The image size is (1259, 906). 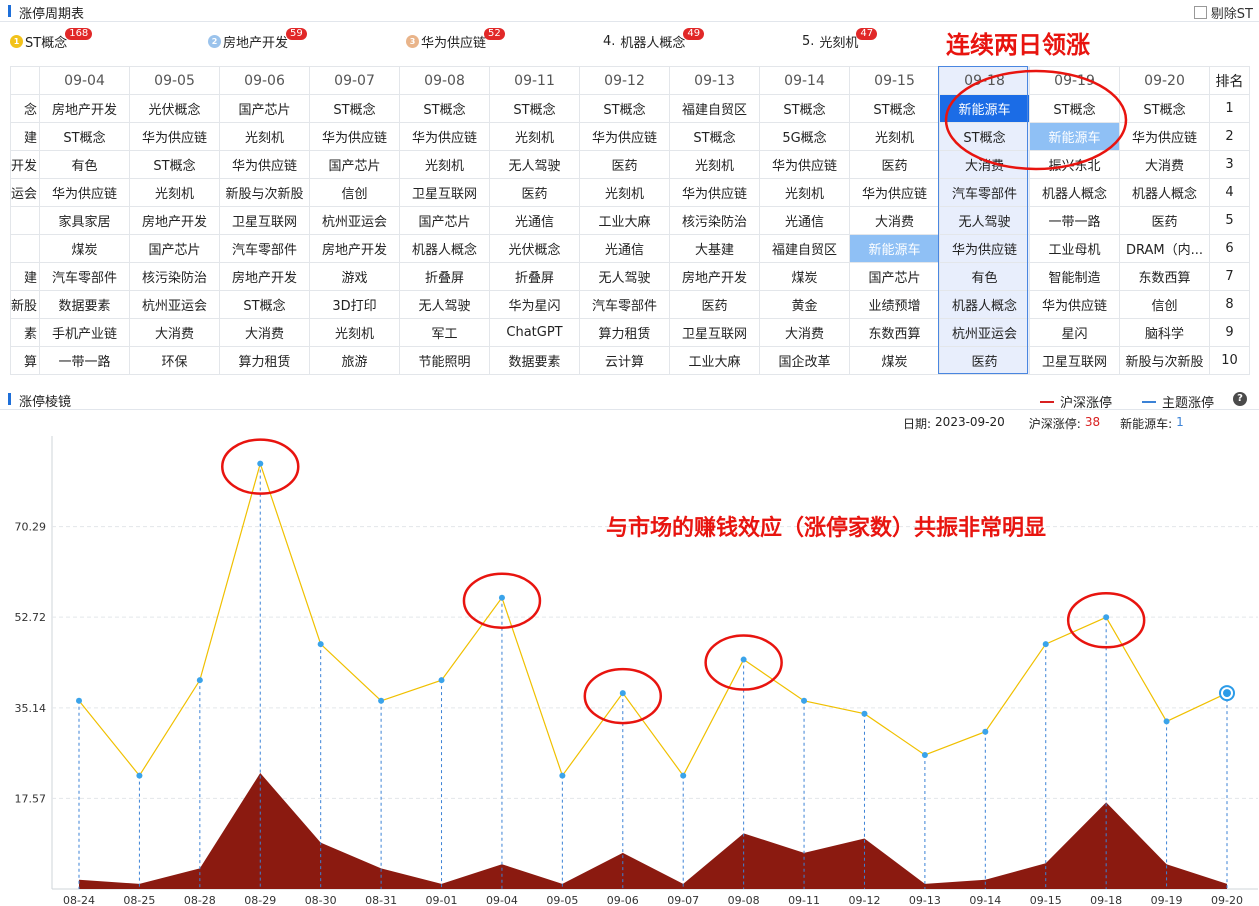 What do you see at coordinates (1178, 401) in the screenshot?
I see `legend-item-theme: 主题涨停` at bounding box center [1178, 401].